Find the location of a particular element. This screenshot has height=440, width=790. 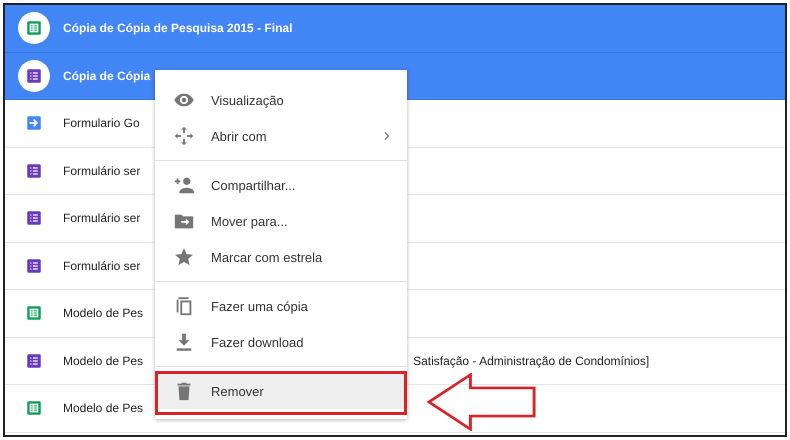

file-name: Satisfação - Administração de Condomínios] is located at coordinates (531, 361).